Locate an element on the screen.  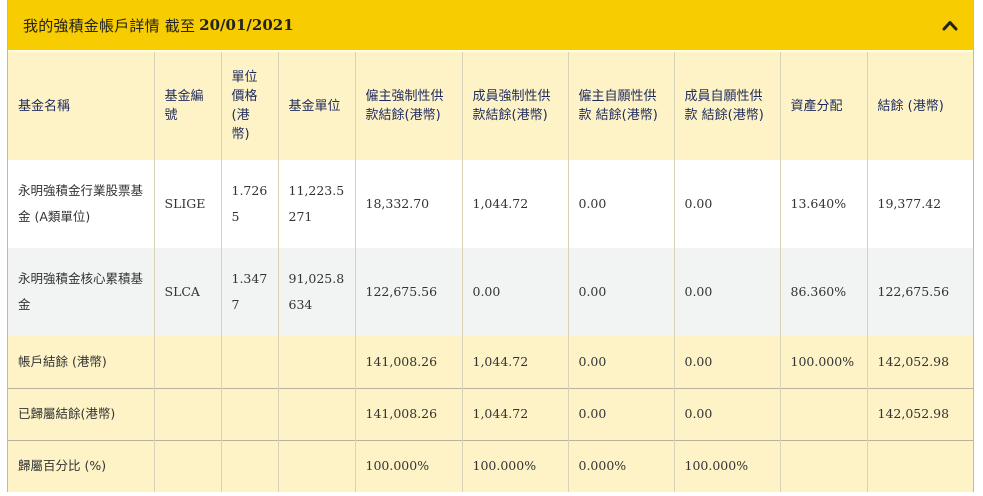
chevron-up-icon is located at coordinates (950, 26).